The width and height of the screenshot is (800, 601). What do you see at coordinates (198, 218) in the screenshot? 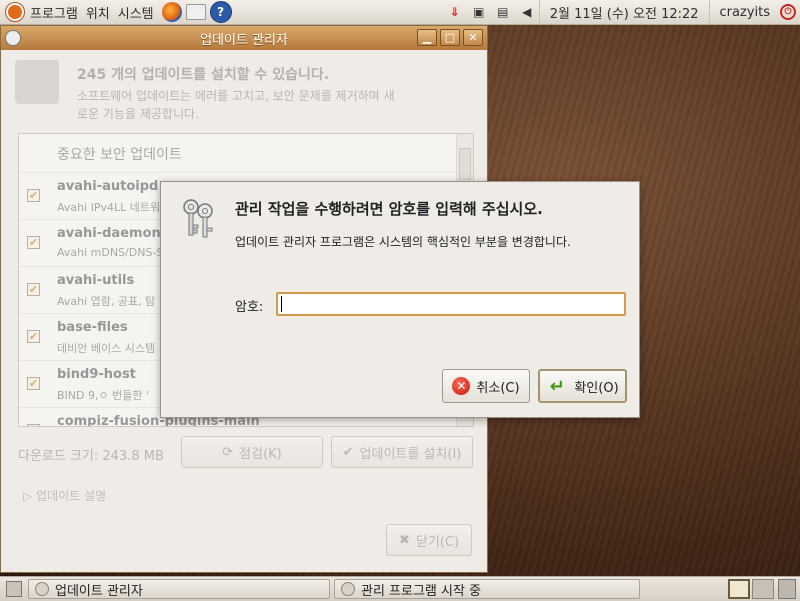
I see `keys-icon` at bounding box center [198, 218].